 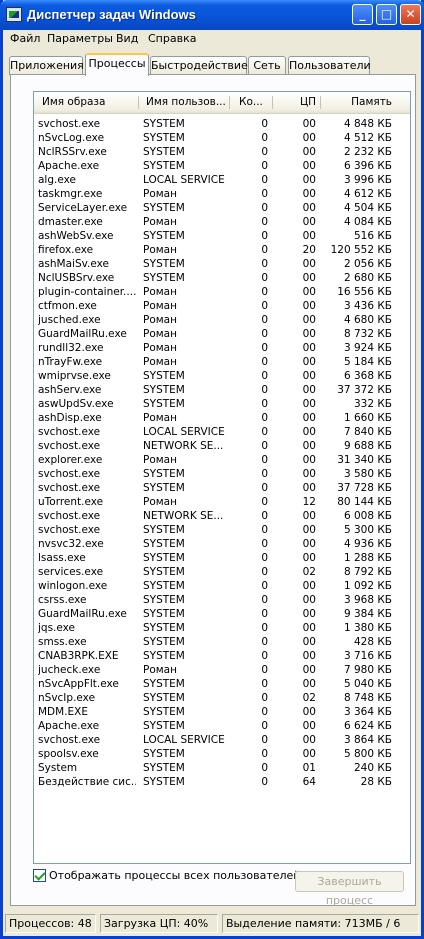 What do you see at coordinates (222, 251) in the screenshot?
I see `process-row: firefox.exe Роман 0 20 120 552 КБ` at bounding box center [222, 251].